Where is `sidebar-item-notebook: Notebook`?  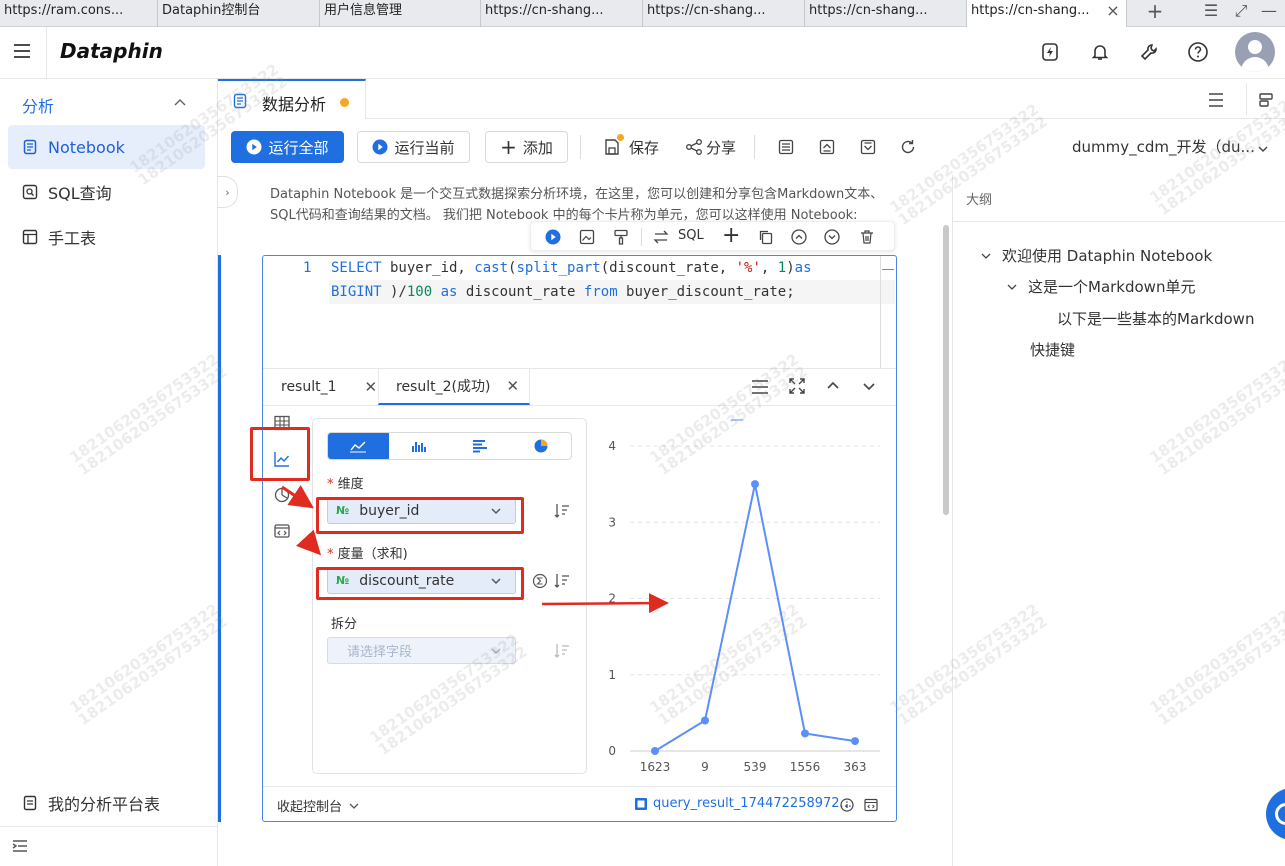 sidebar-item-notebook: Notebook is located at coordinates (106, 147).